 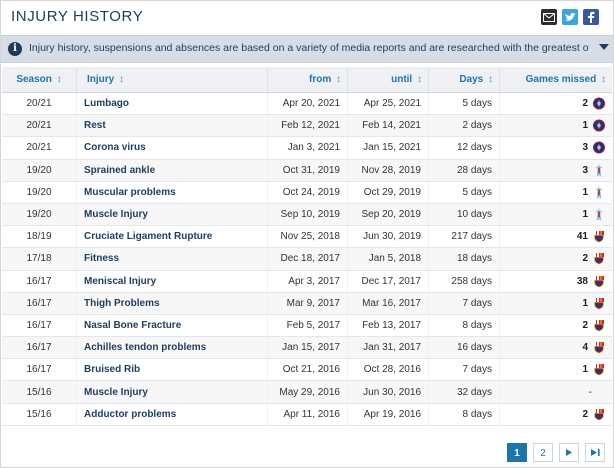 I want to click on page-1-button: 1, so click(x=517, y=452).